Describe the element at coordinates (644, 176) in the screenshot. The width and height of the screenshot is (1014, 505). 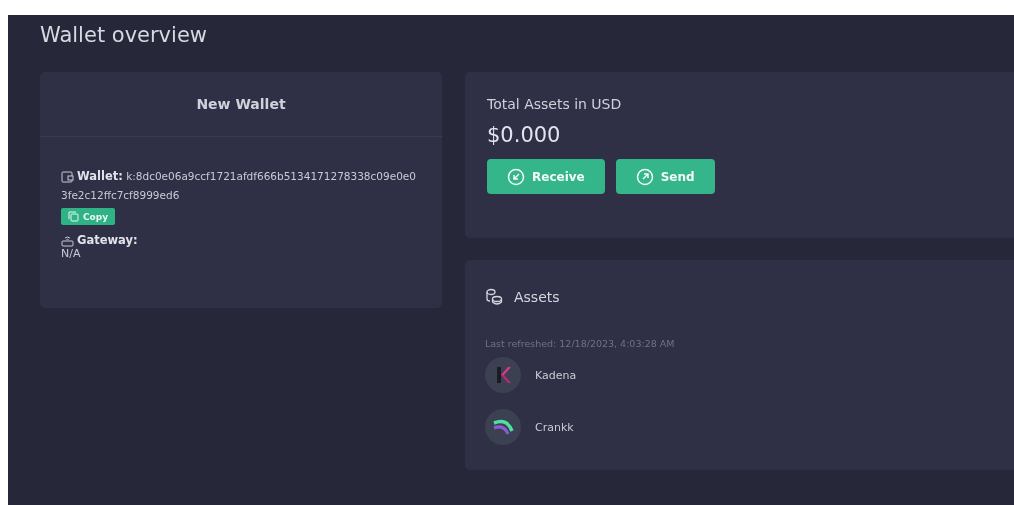
I see `arrow-up-right-icon` at that location.